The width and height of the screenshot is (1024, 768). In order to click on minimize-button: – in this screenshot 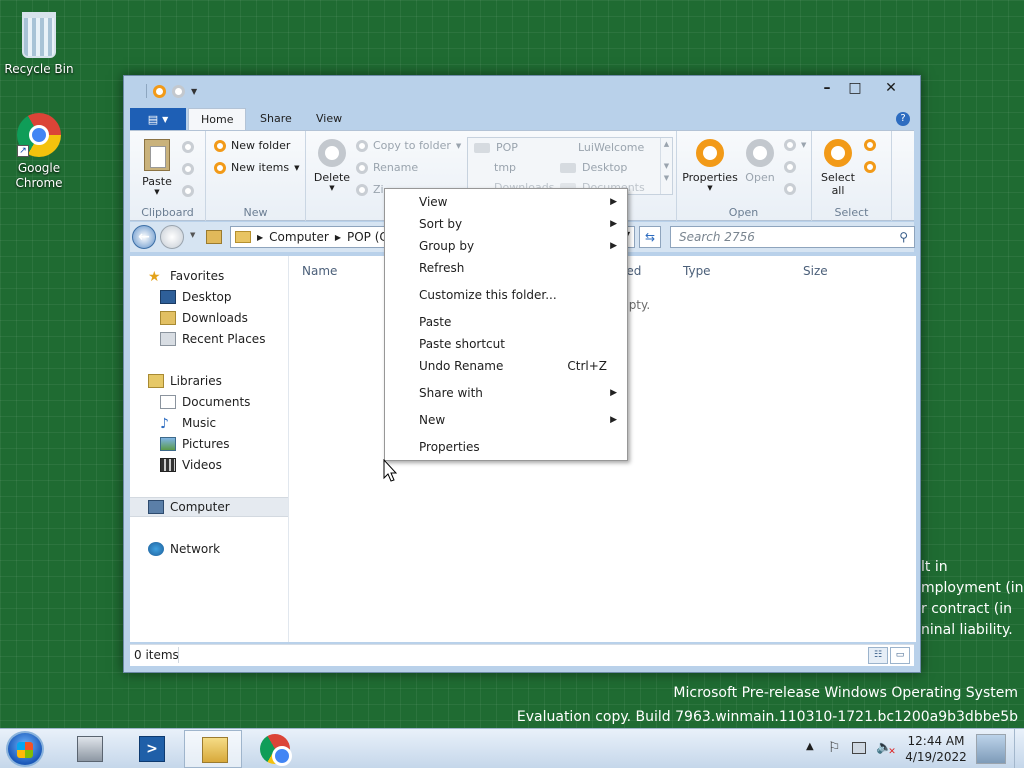, I will do `click(827, 88)`.